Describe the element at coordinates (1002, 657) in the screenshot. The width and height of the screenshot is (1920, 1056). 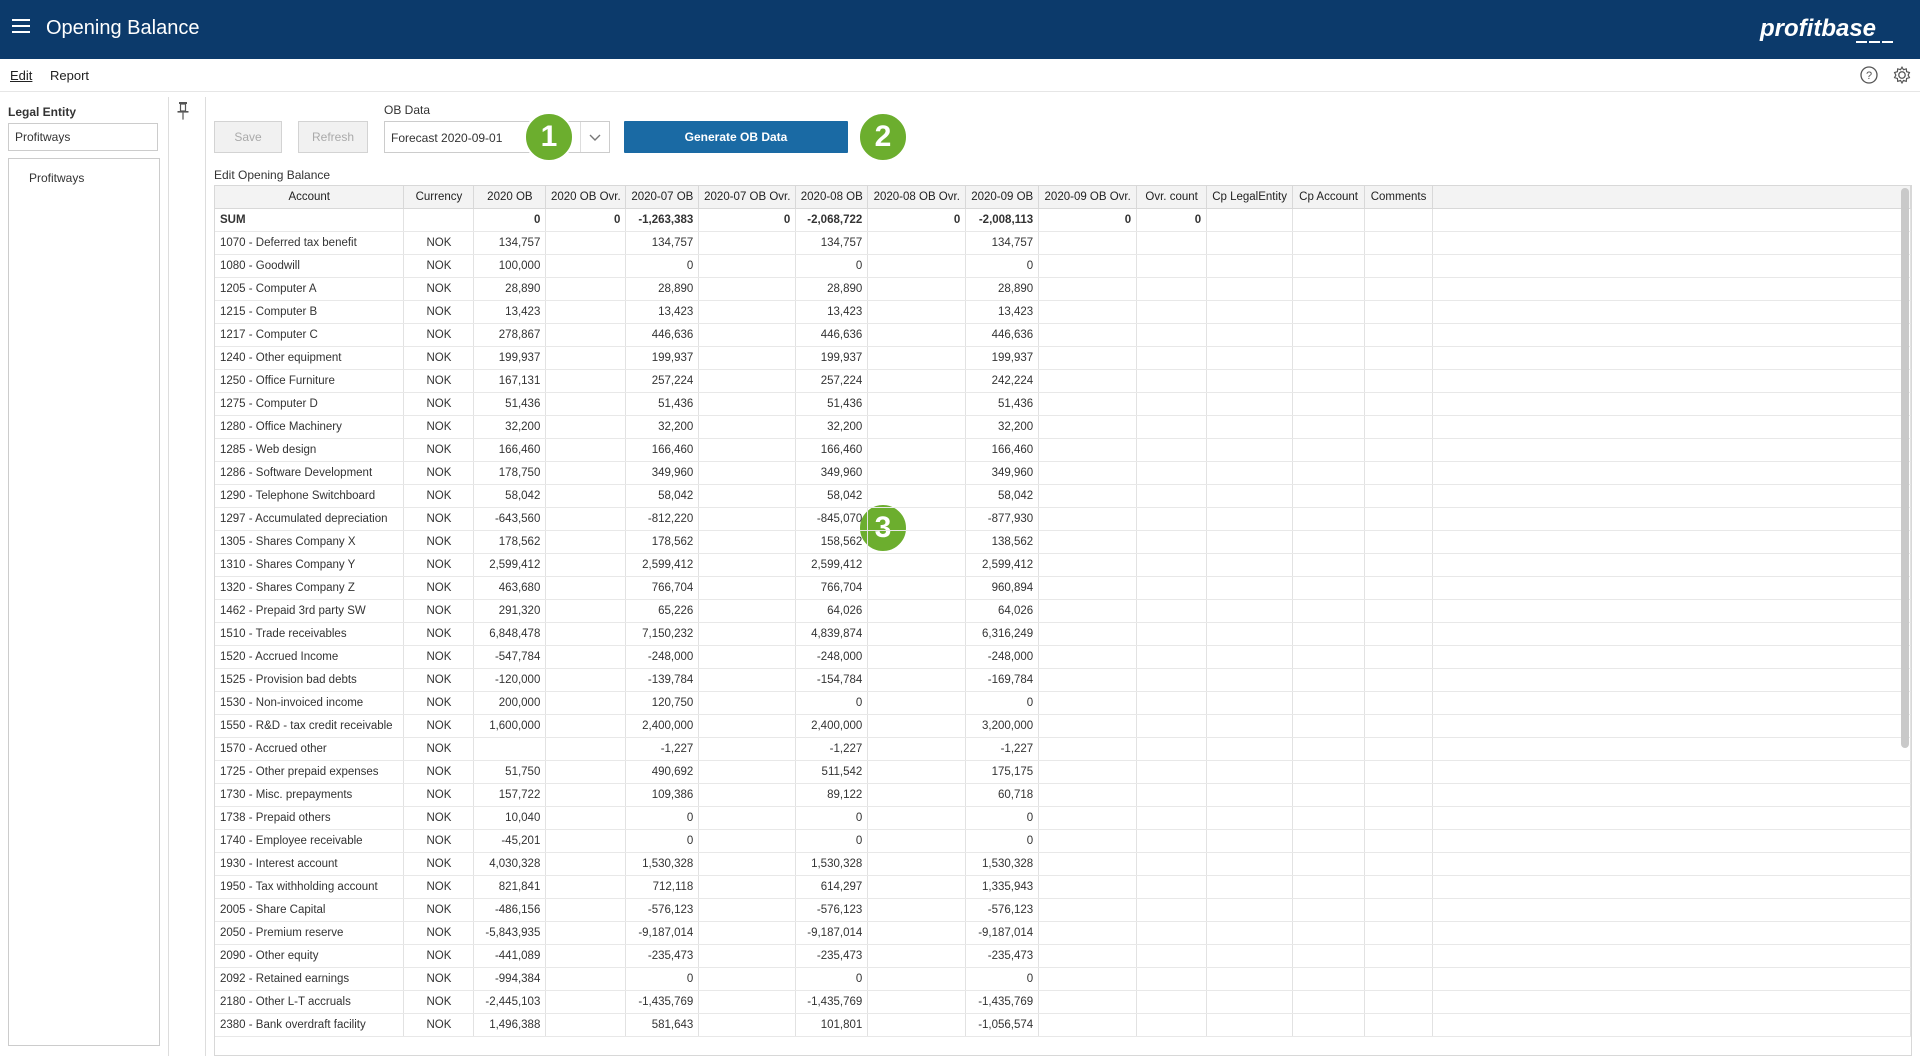
I see `table-cell: -248,000` at that location.